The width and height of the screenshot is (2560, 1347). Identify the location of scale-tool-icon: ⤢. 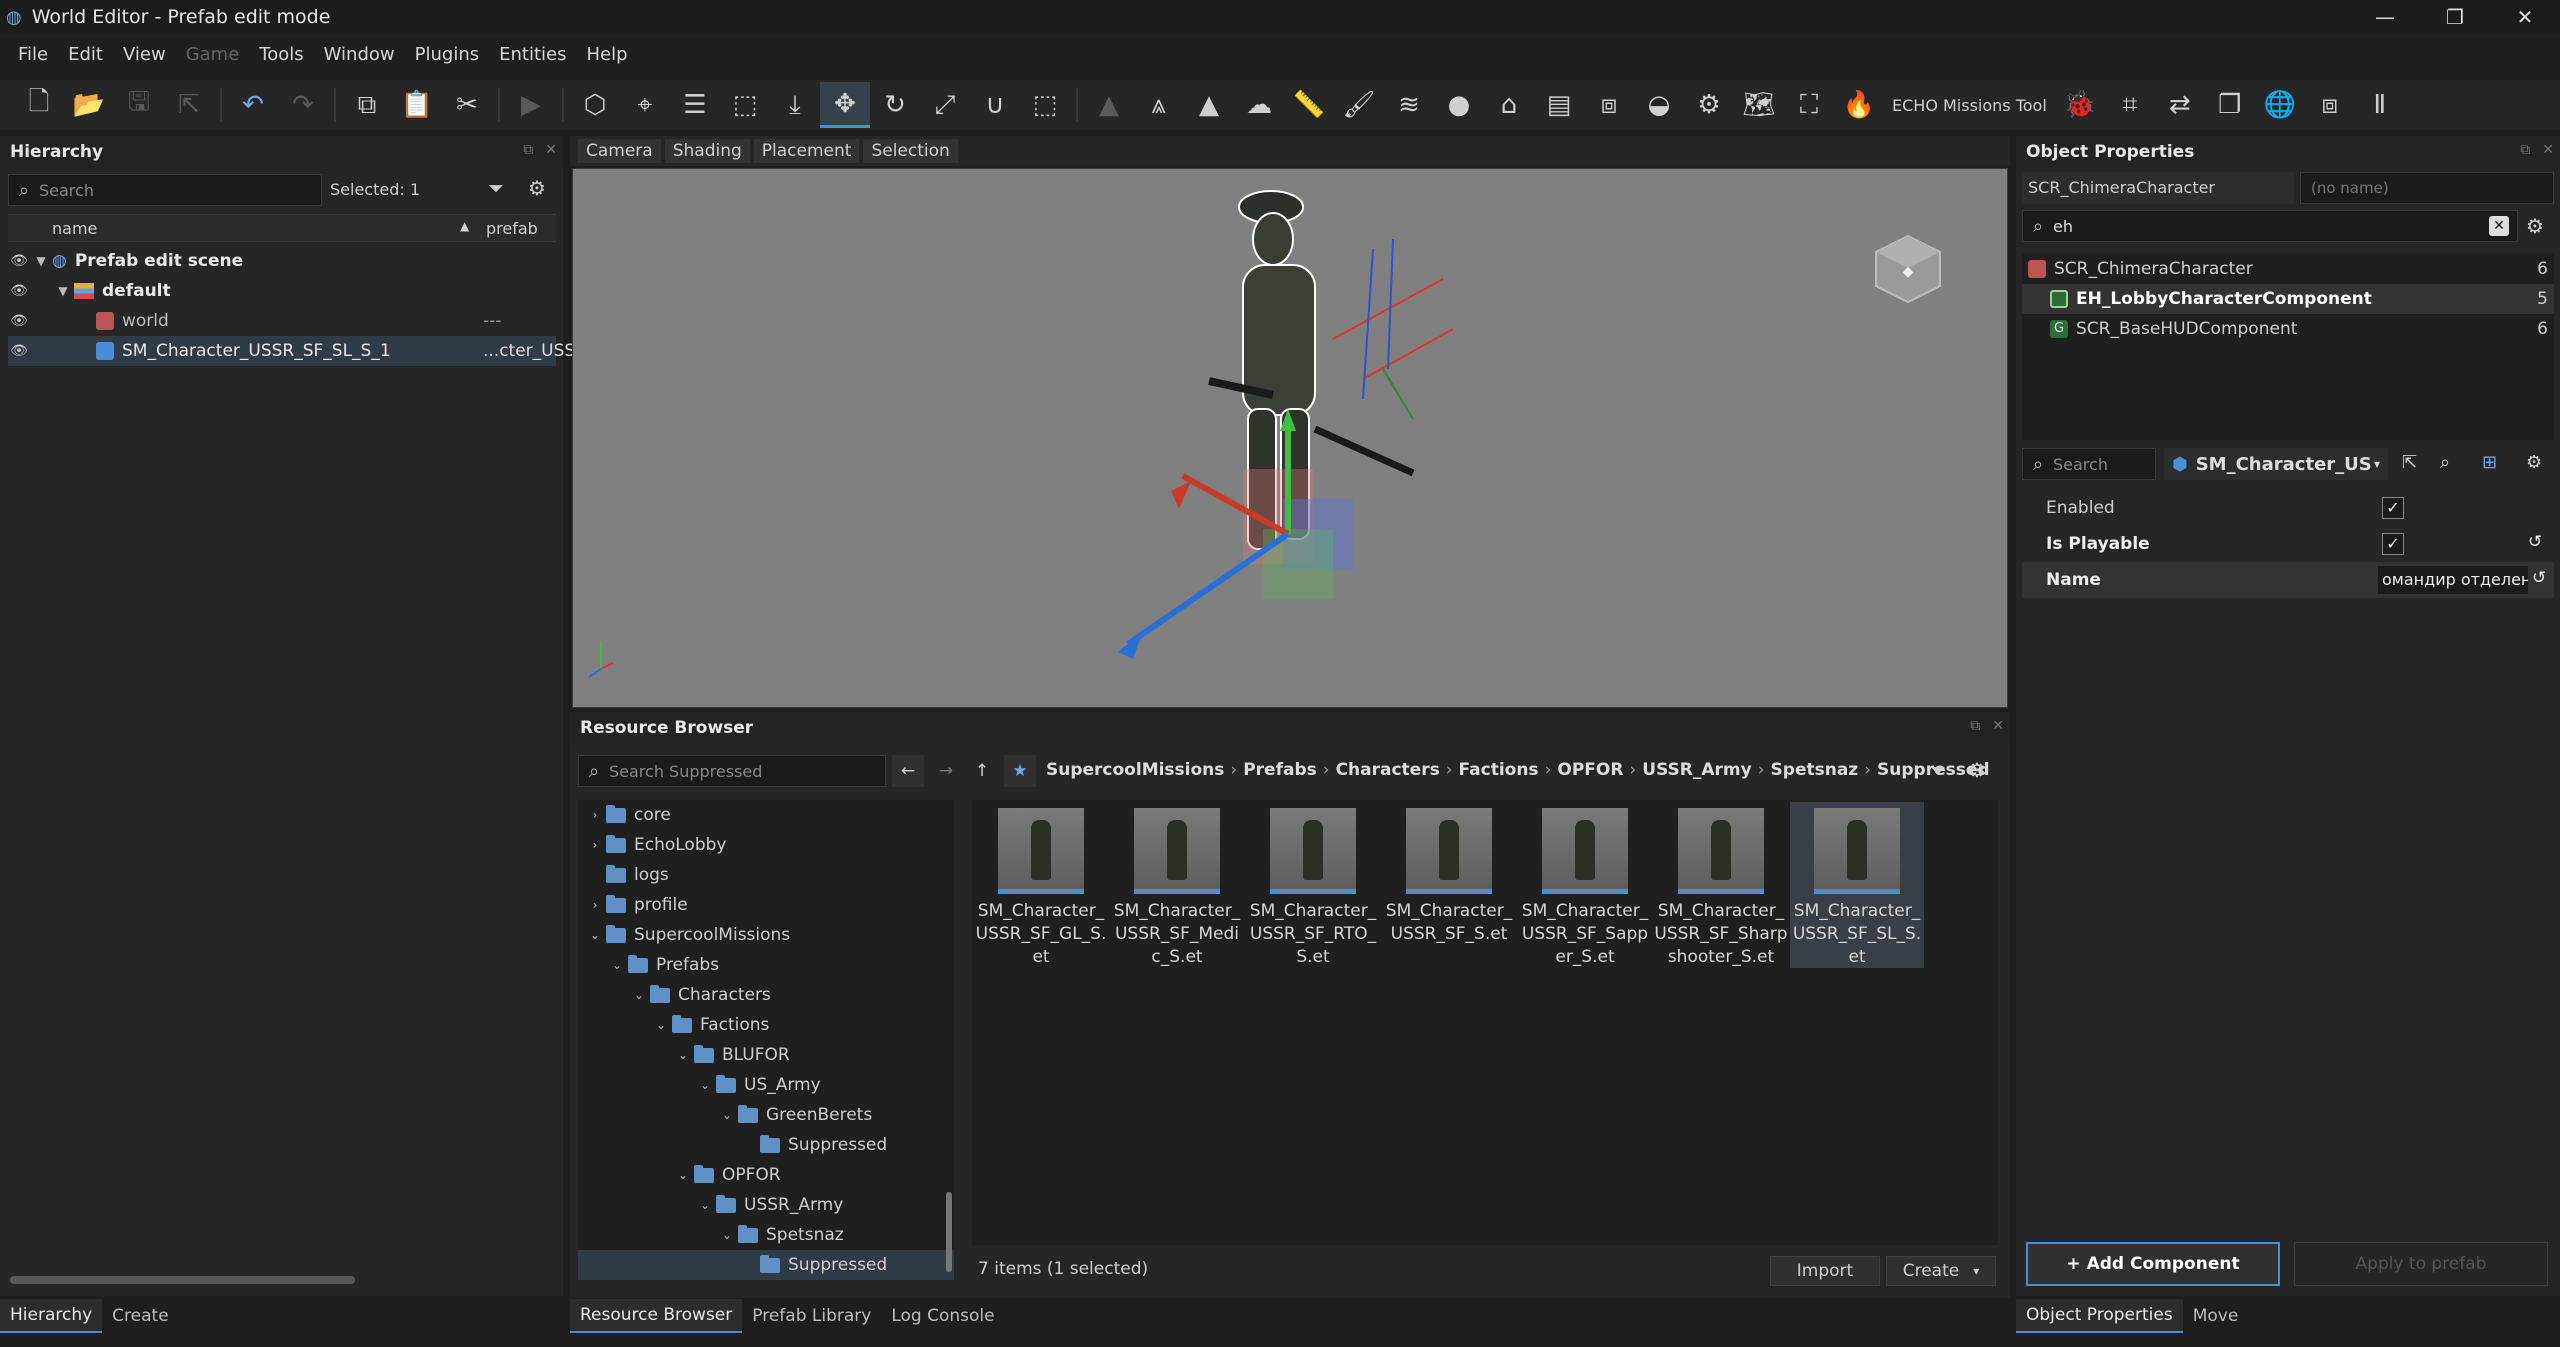
(945, 105).